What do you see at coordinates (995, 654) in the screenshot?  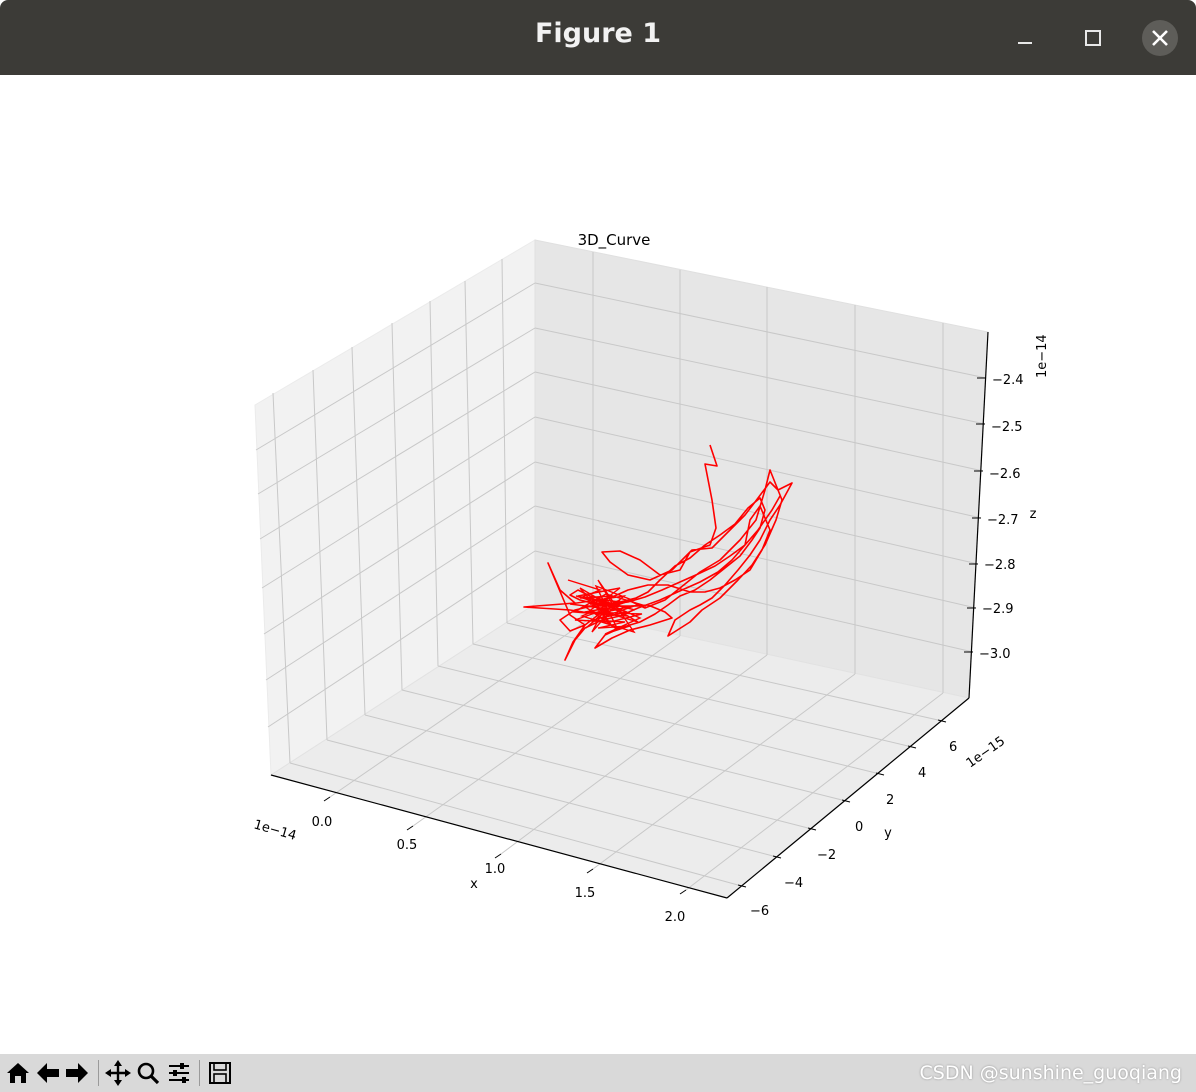 I see `z-tick-label: −3.0` at bounding box center [995, 654].